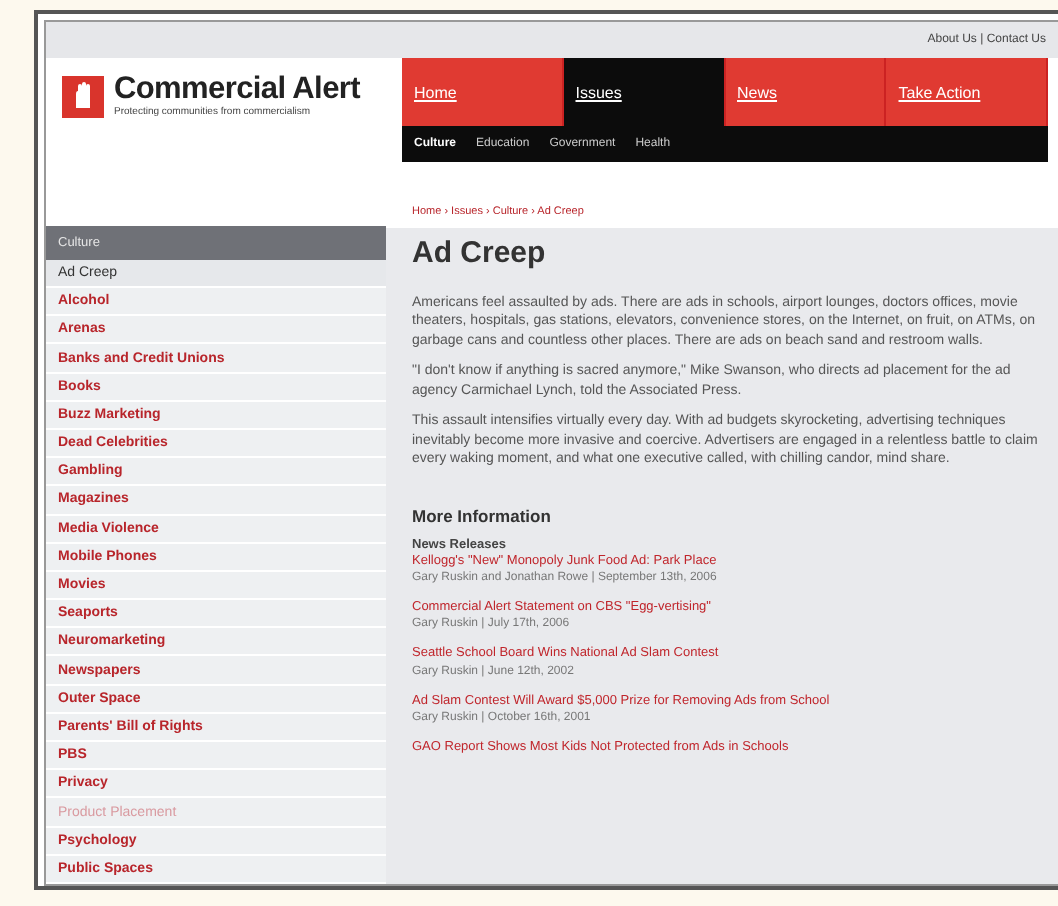  What do you see at coordinates (644, 92) in the screenshot?
I see `nav-tab: Issues` at bounding box center [644, 92].